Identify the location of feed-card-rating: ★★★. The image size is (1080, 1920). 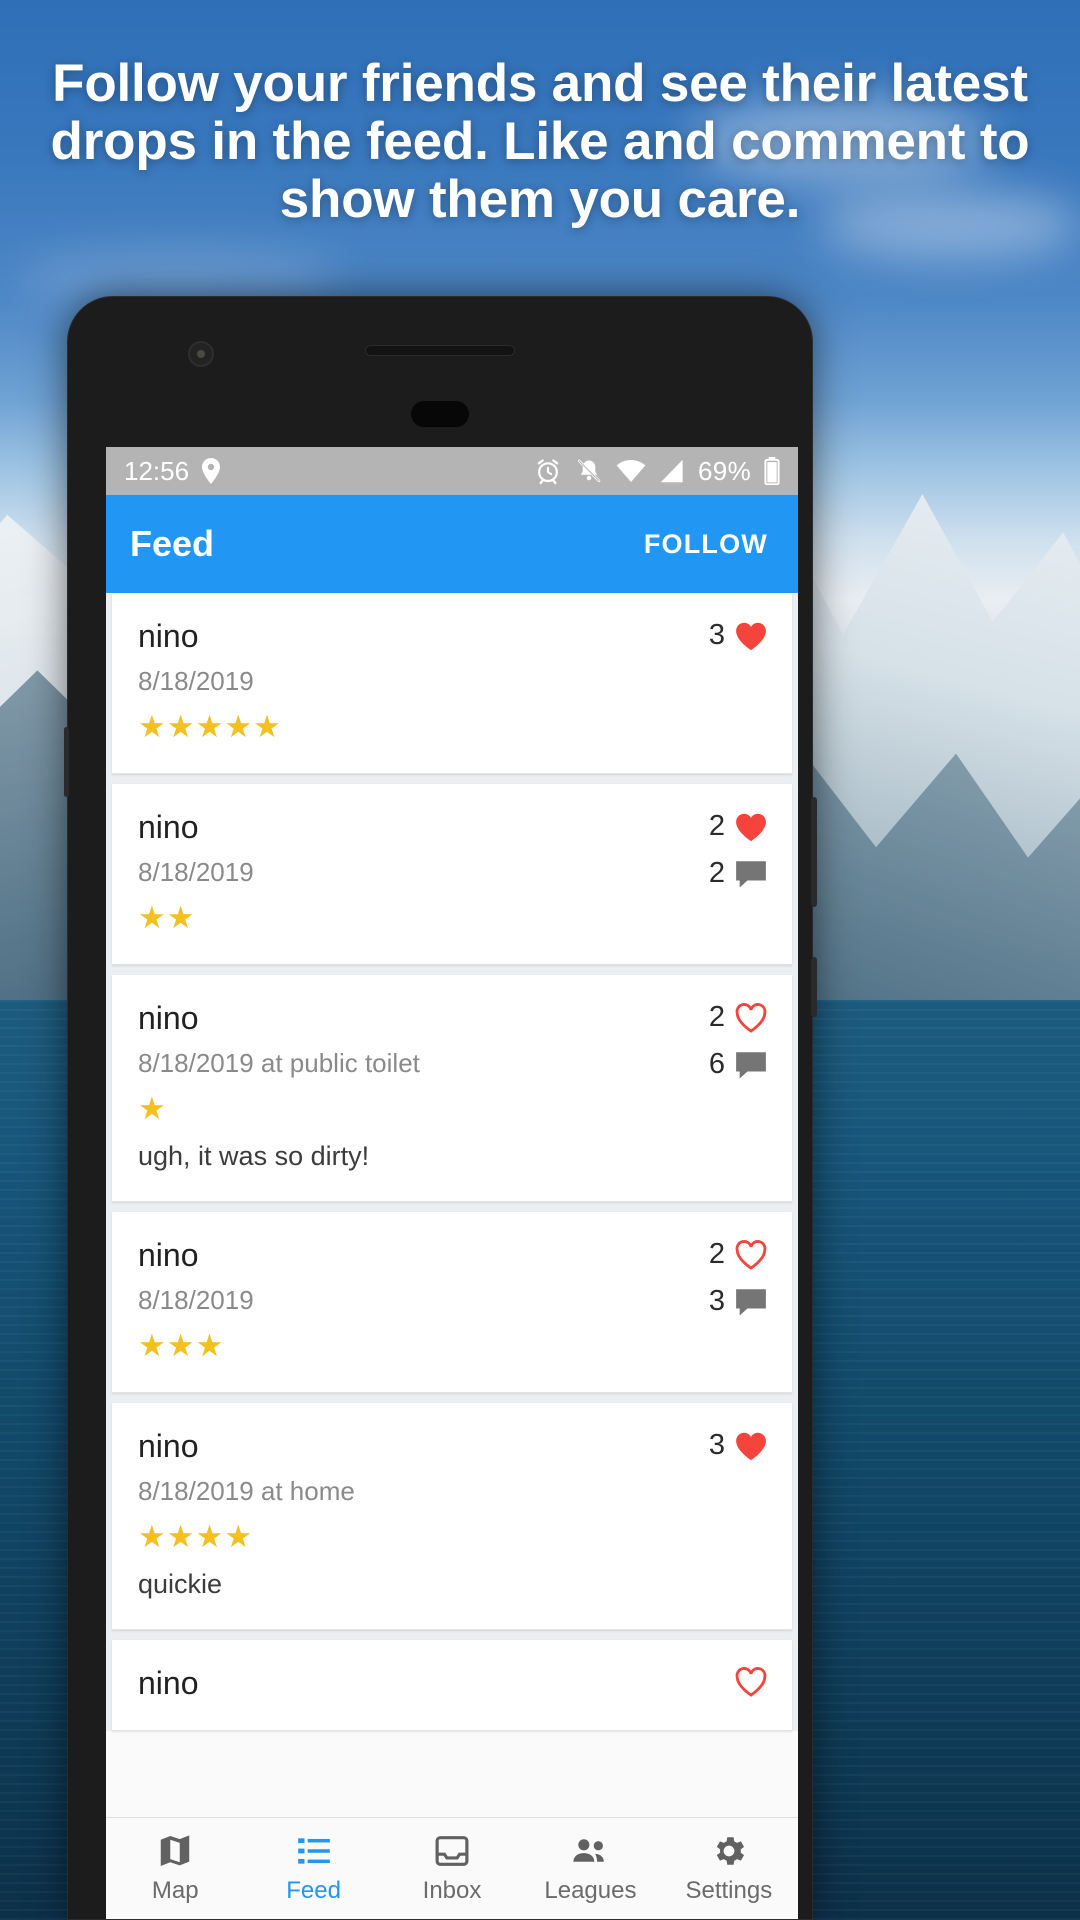
(181, 1345).